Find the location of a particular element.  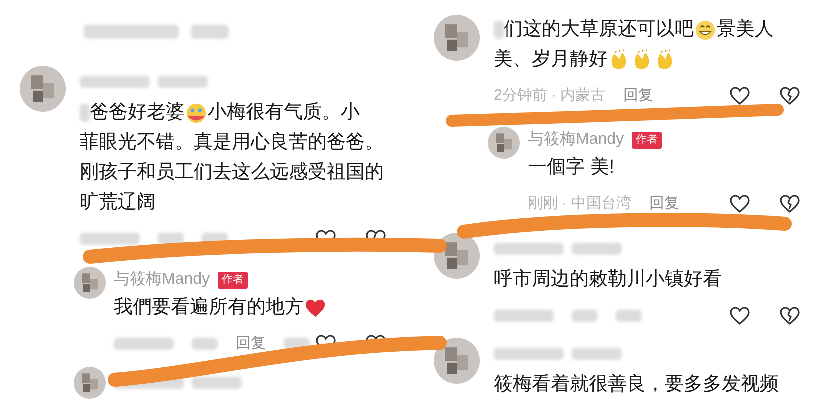

comment-text: 们这的大草原还可以吧 is located at coordinates (599, 30).